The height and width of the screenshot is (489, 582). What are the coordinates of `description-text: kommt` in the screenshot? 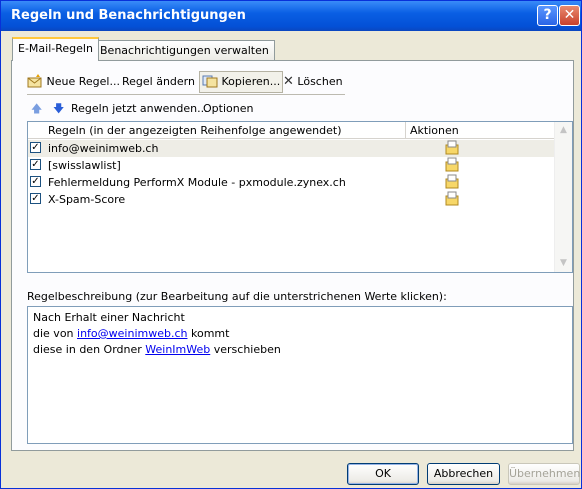 It's located at (208, 333).